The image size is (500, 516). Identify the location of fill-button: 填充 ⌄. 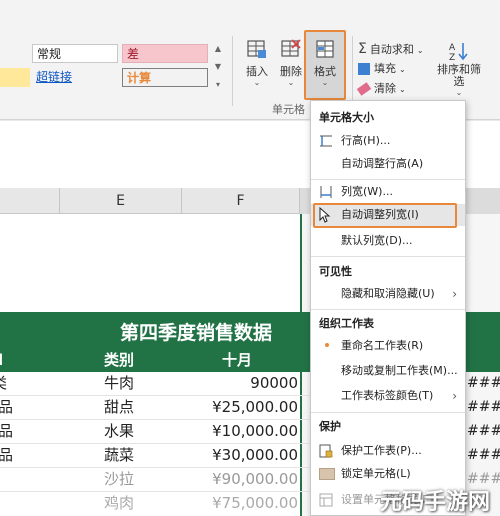
(382, 69).